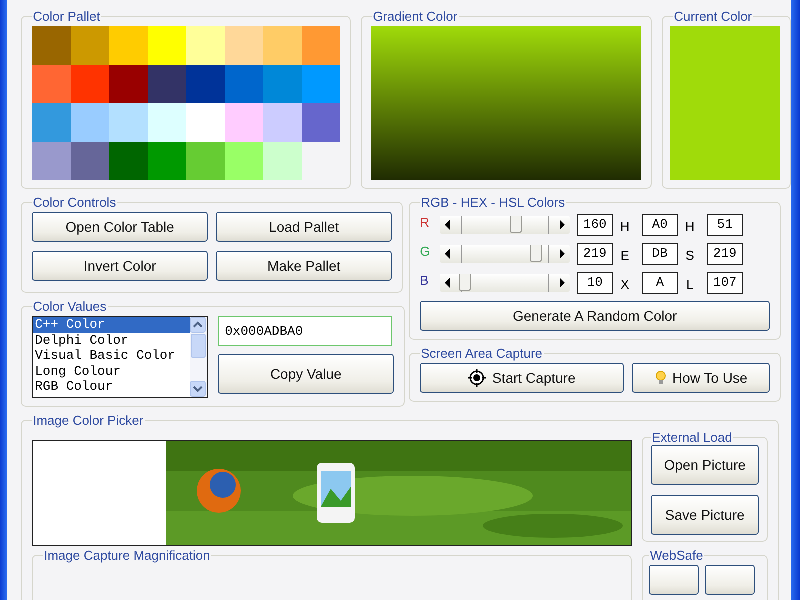 This screenshot has height=600, width=800. What do you see at coordinates (705, 465) in the screenshot?
I see `button: Open Picture` at bounding box center [705, 465].